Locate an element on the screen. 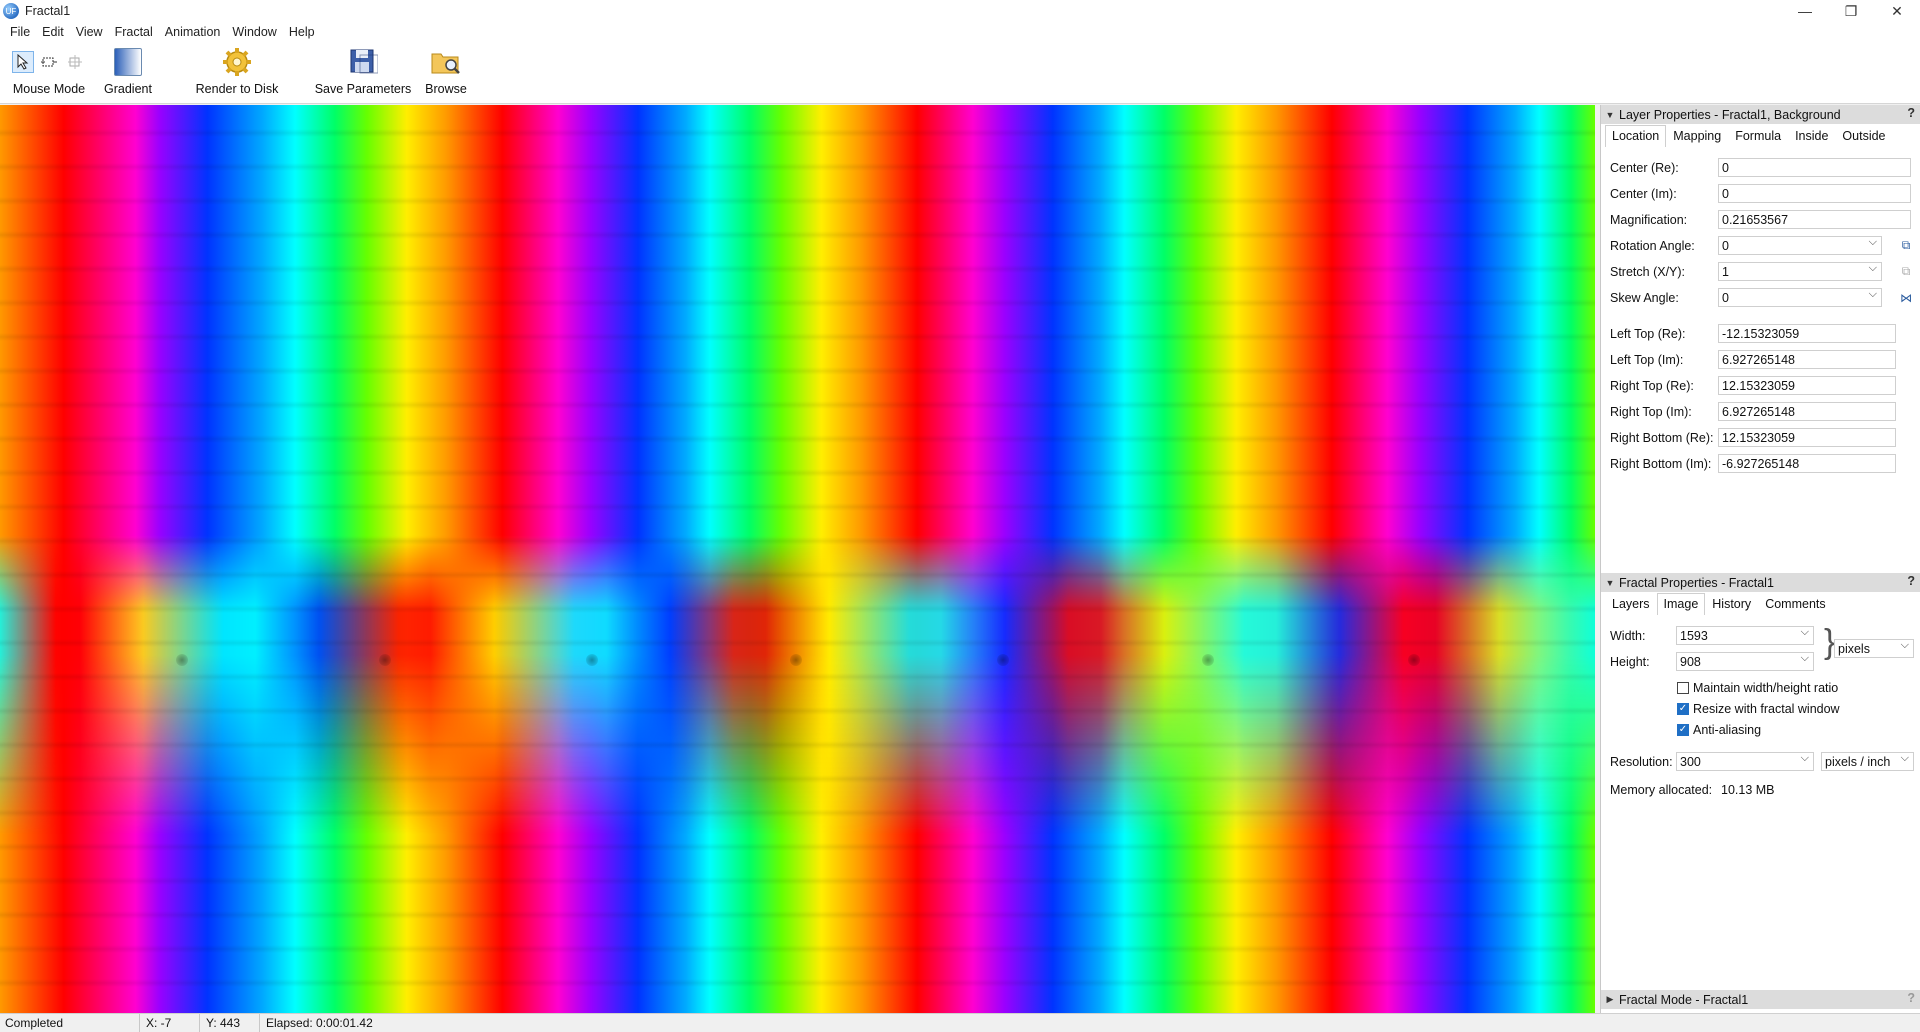 Image resolution: width=1920 pixels, height=1032 pixels. magnification-row: Magnification: 0.21653567 is located at coordinates (1760, 219).